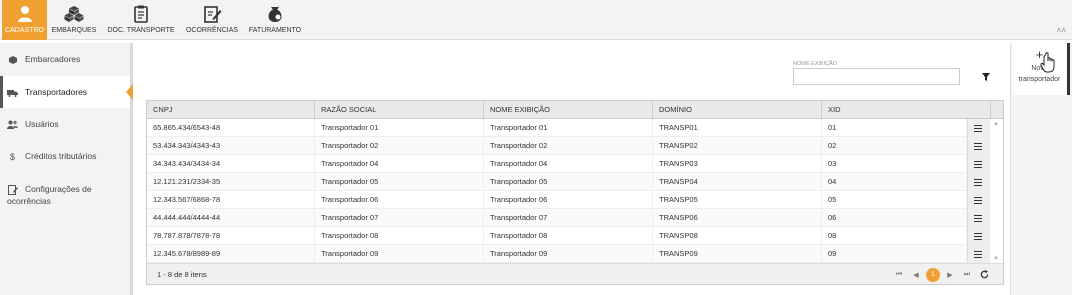 Image resolution: width=1072 pixels, height=295 pixels. What do you see at coordinates (275, 20) in the screenshot?
I see `nav-faturamento: FATURAMENTO` at bounding box center [275, 20].